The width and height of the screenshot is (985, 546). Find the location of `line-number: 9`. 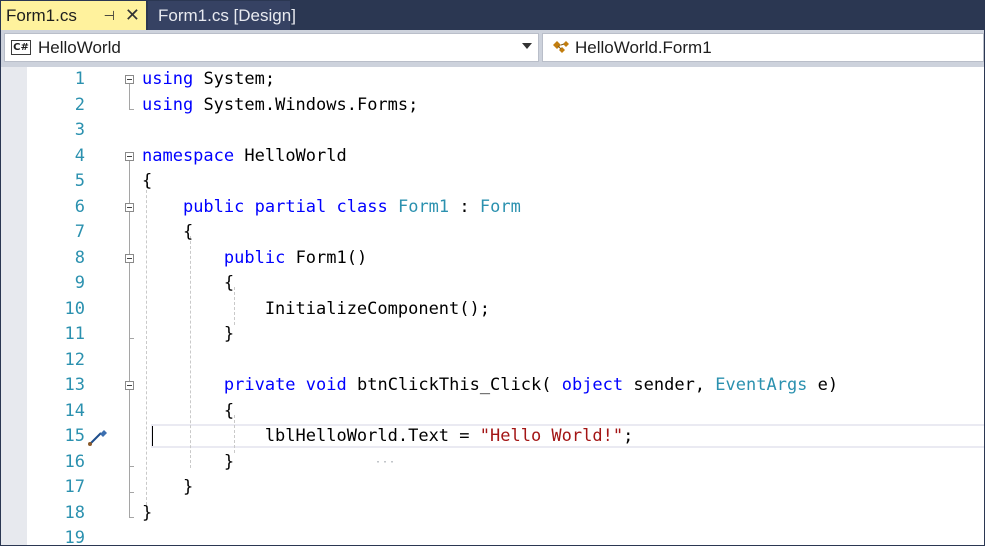

line-number: 9 is located at coordinates (79, 283).